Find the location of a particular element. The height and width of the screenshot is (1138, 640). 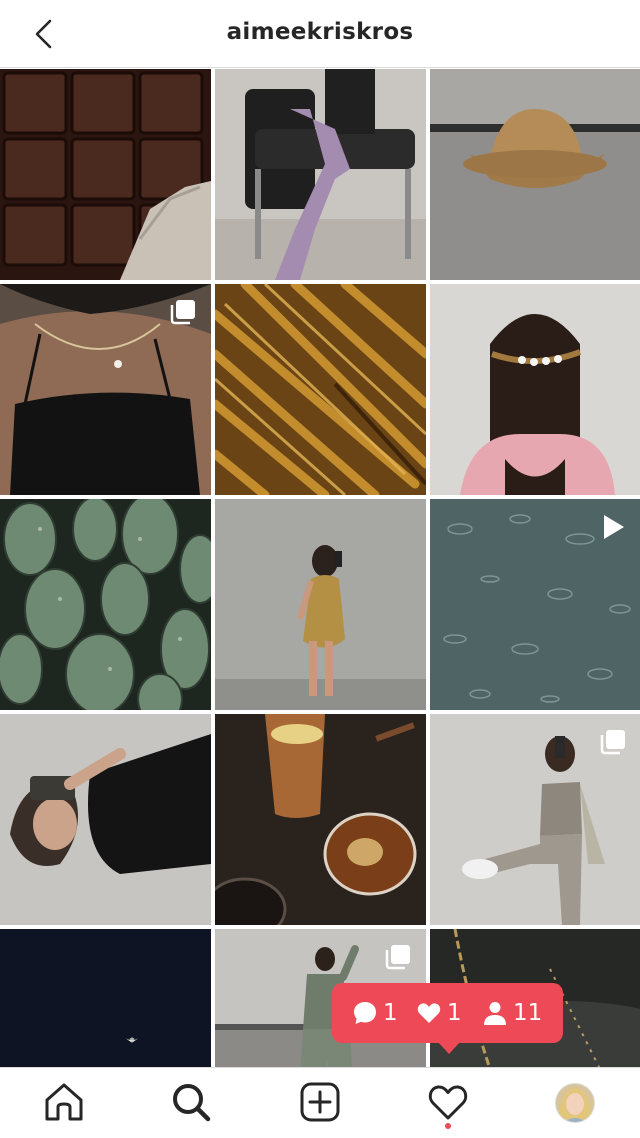

post-tile-palm is located at coordinates (320, 389).